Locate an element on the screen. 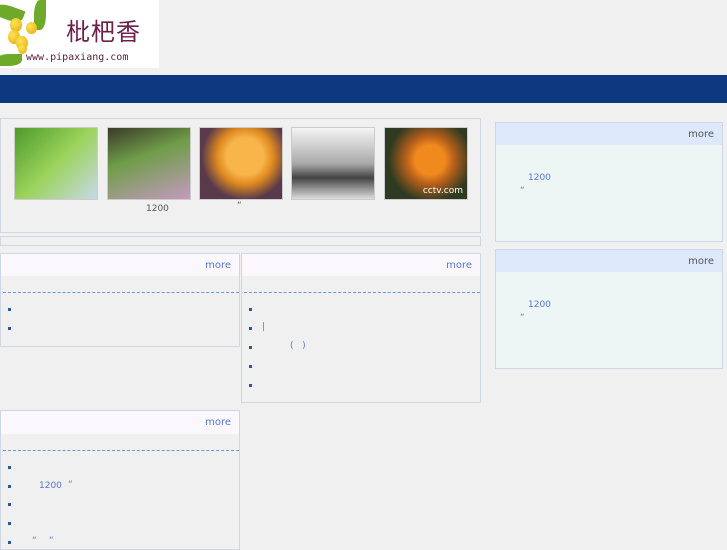  news-panel: more | ( ) is located at coordinates (361, 328).